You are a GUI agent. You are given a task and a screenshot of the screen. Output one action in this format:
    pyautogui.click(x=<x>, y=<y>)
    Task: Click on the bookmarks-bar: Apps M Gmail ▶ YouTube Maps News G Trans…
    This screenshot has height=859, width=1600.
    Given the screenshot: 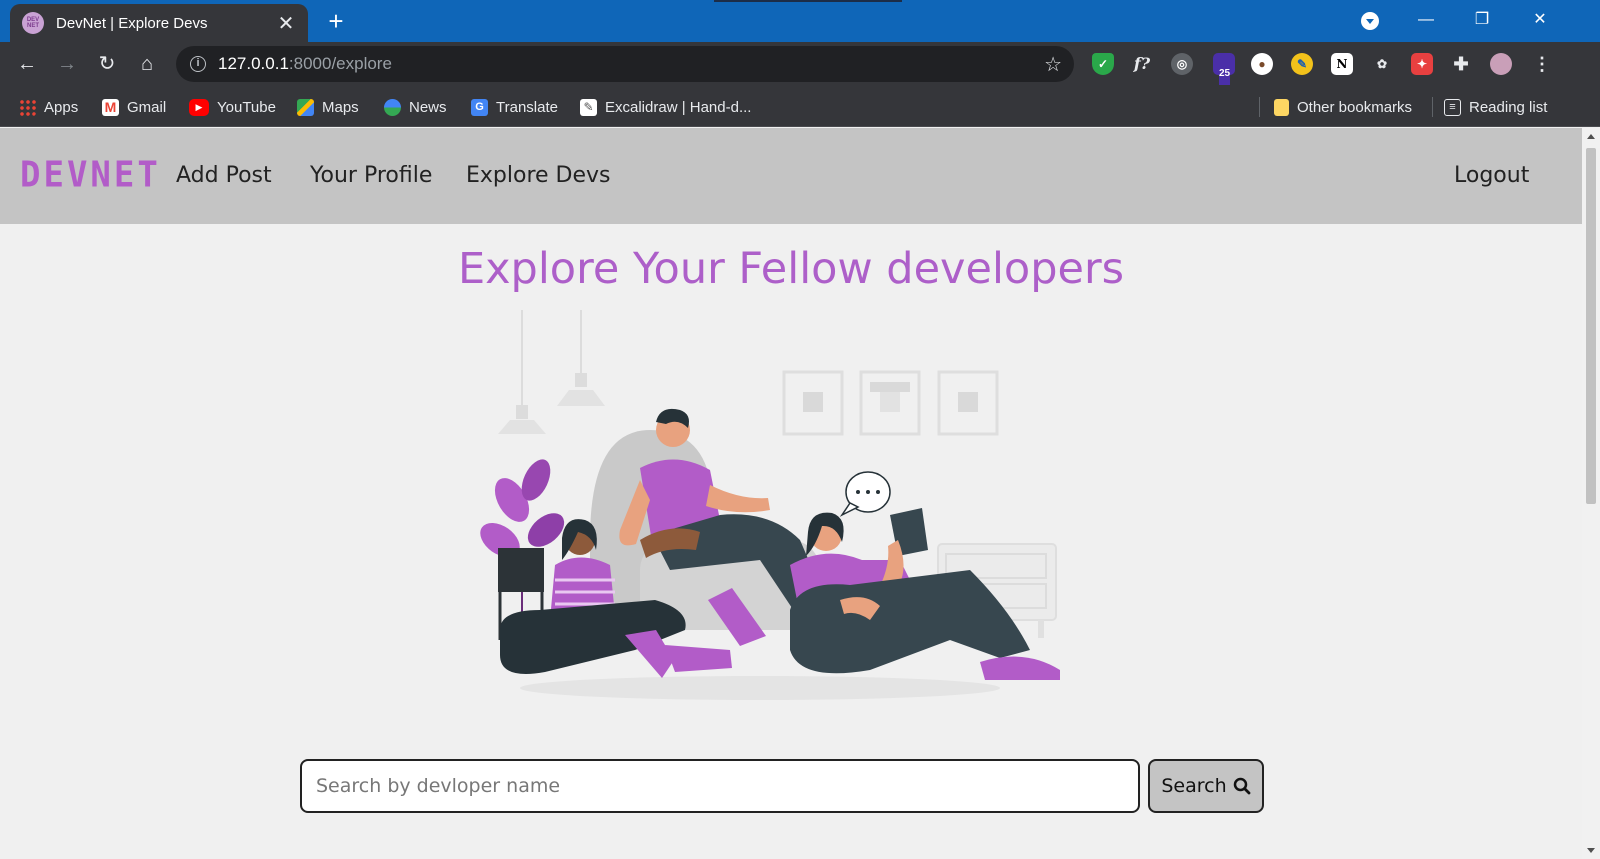 What is the action you would take?
    pyautogui.click(x=800, y=107)
    